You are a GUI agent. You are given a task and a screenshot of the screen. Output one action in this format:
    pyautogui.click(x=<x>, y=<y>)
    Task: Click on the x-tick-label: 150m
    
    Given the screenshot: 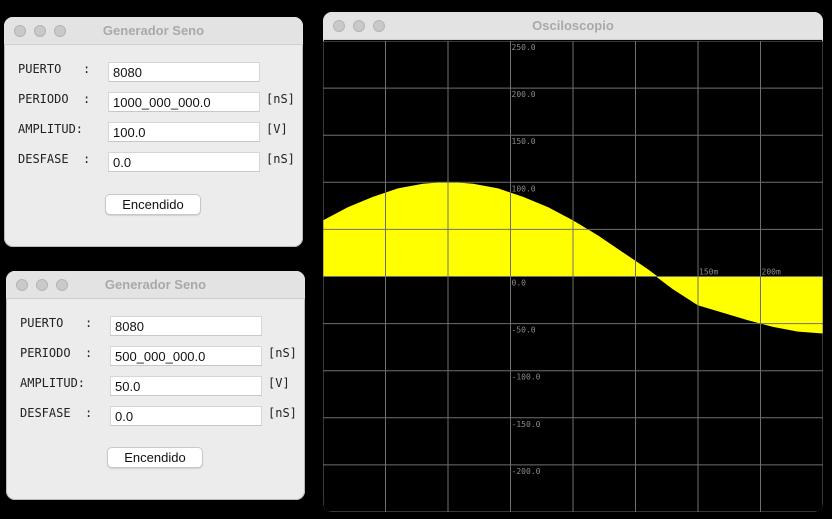 What is the action you would take?
    pyautogui.click(x=708, y=272)
    